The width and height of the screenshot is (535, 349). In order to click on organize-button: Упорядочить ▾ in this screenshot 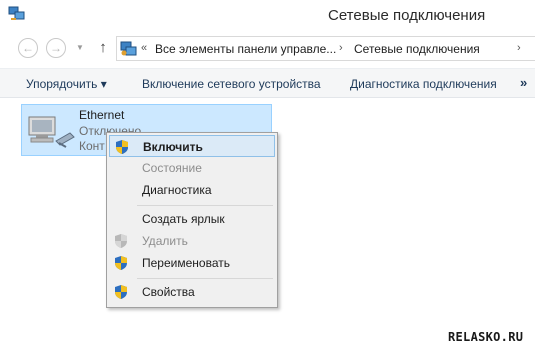, I will do `click(66, 84)`.